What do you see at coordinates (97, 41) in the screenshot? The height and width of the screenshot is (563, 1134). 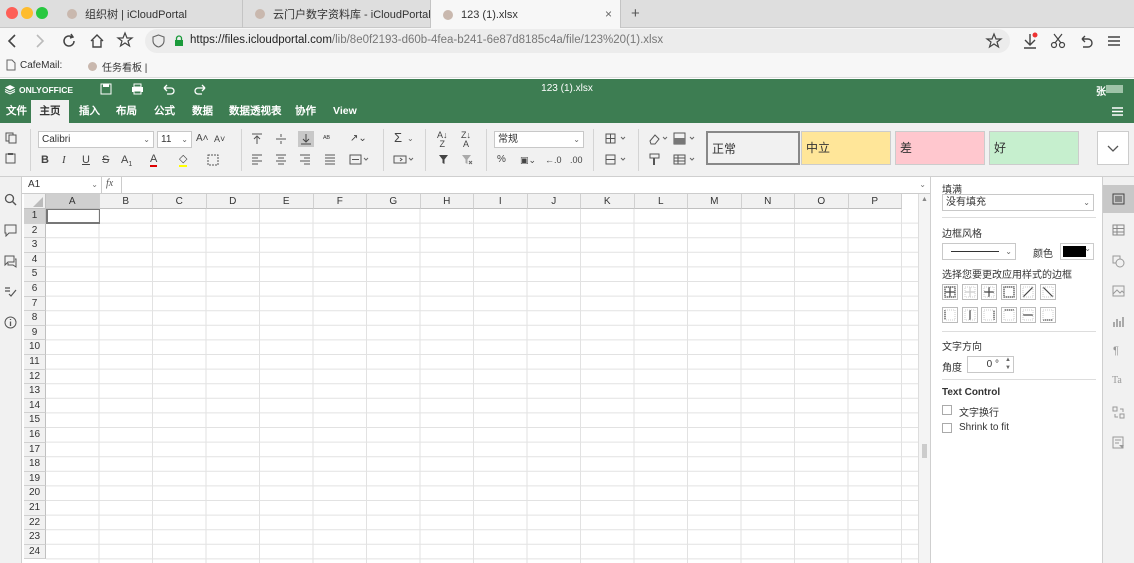 I see `home-icon` at bounding box center [97, 41].